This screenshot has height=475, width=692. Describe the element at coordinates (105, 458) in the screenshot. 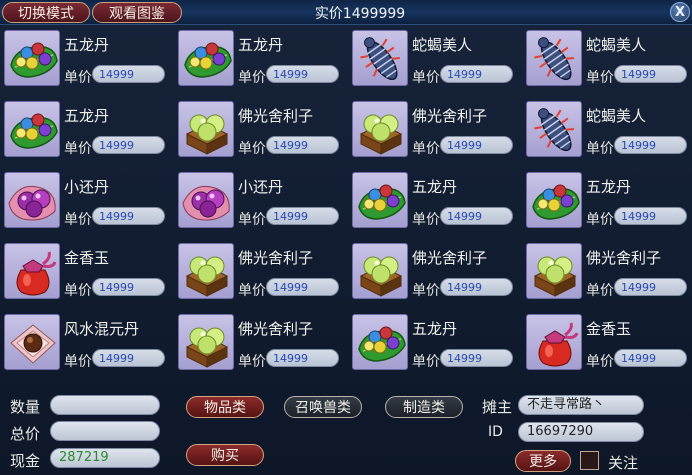

I see `cash-field: 287219` at that location.